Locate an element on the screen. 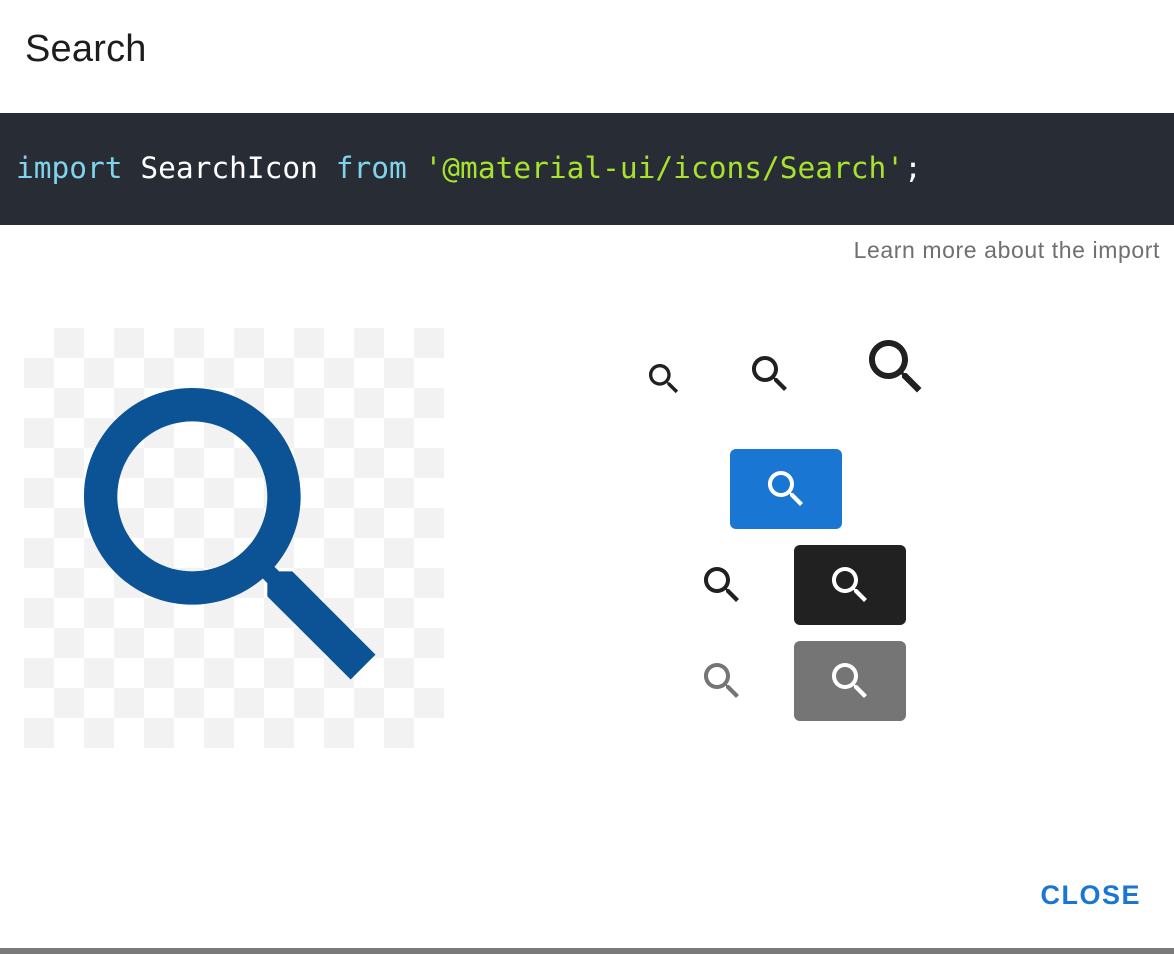 The image size is (1174, 954). search-icon-dark is located at coordinates (721, 584).